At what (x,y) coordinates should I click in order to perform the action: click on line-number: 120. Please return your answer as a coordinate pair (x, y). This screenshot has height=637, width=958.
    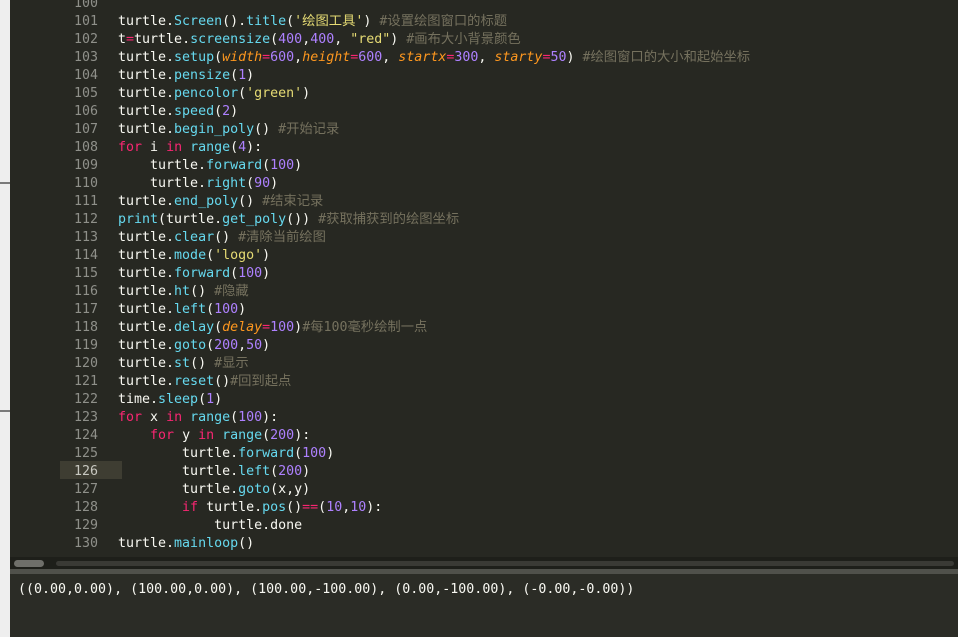
    Looking at the image, I should click on (85, 363).